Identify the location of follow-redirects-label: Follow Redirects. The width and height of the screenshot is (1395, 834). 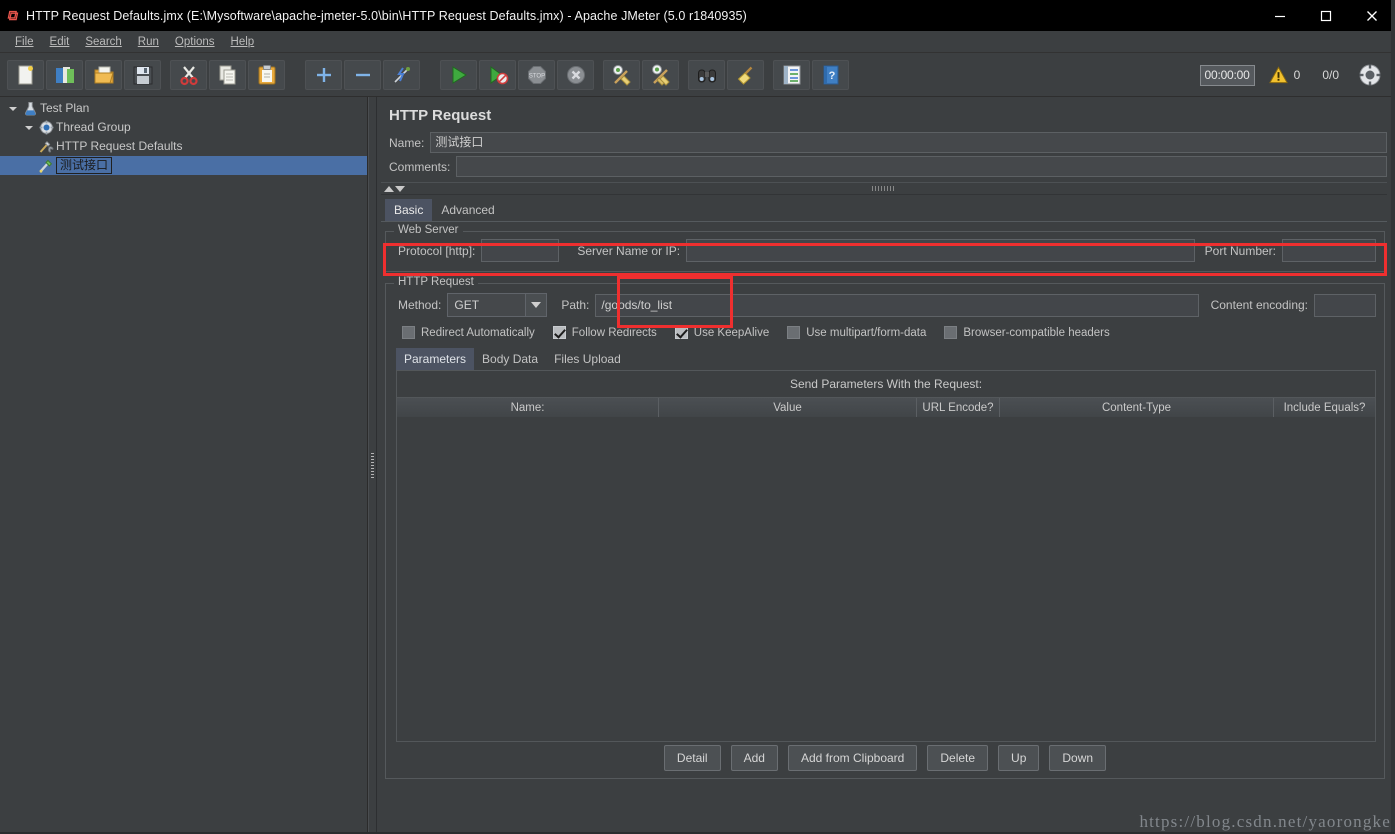
(614, 332).